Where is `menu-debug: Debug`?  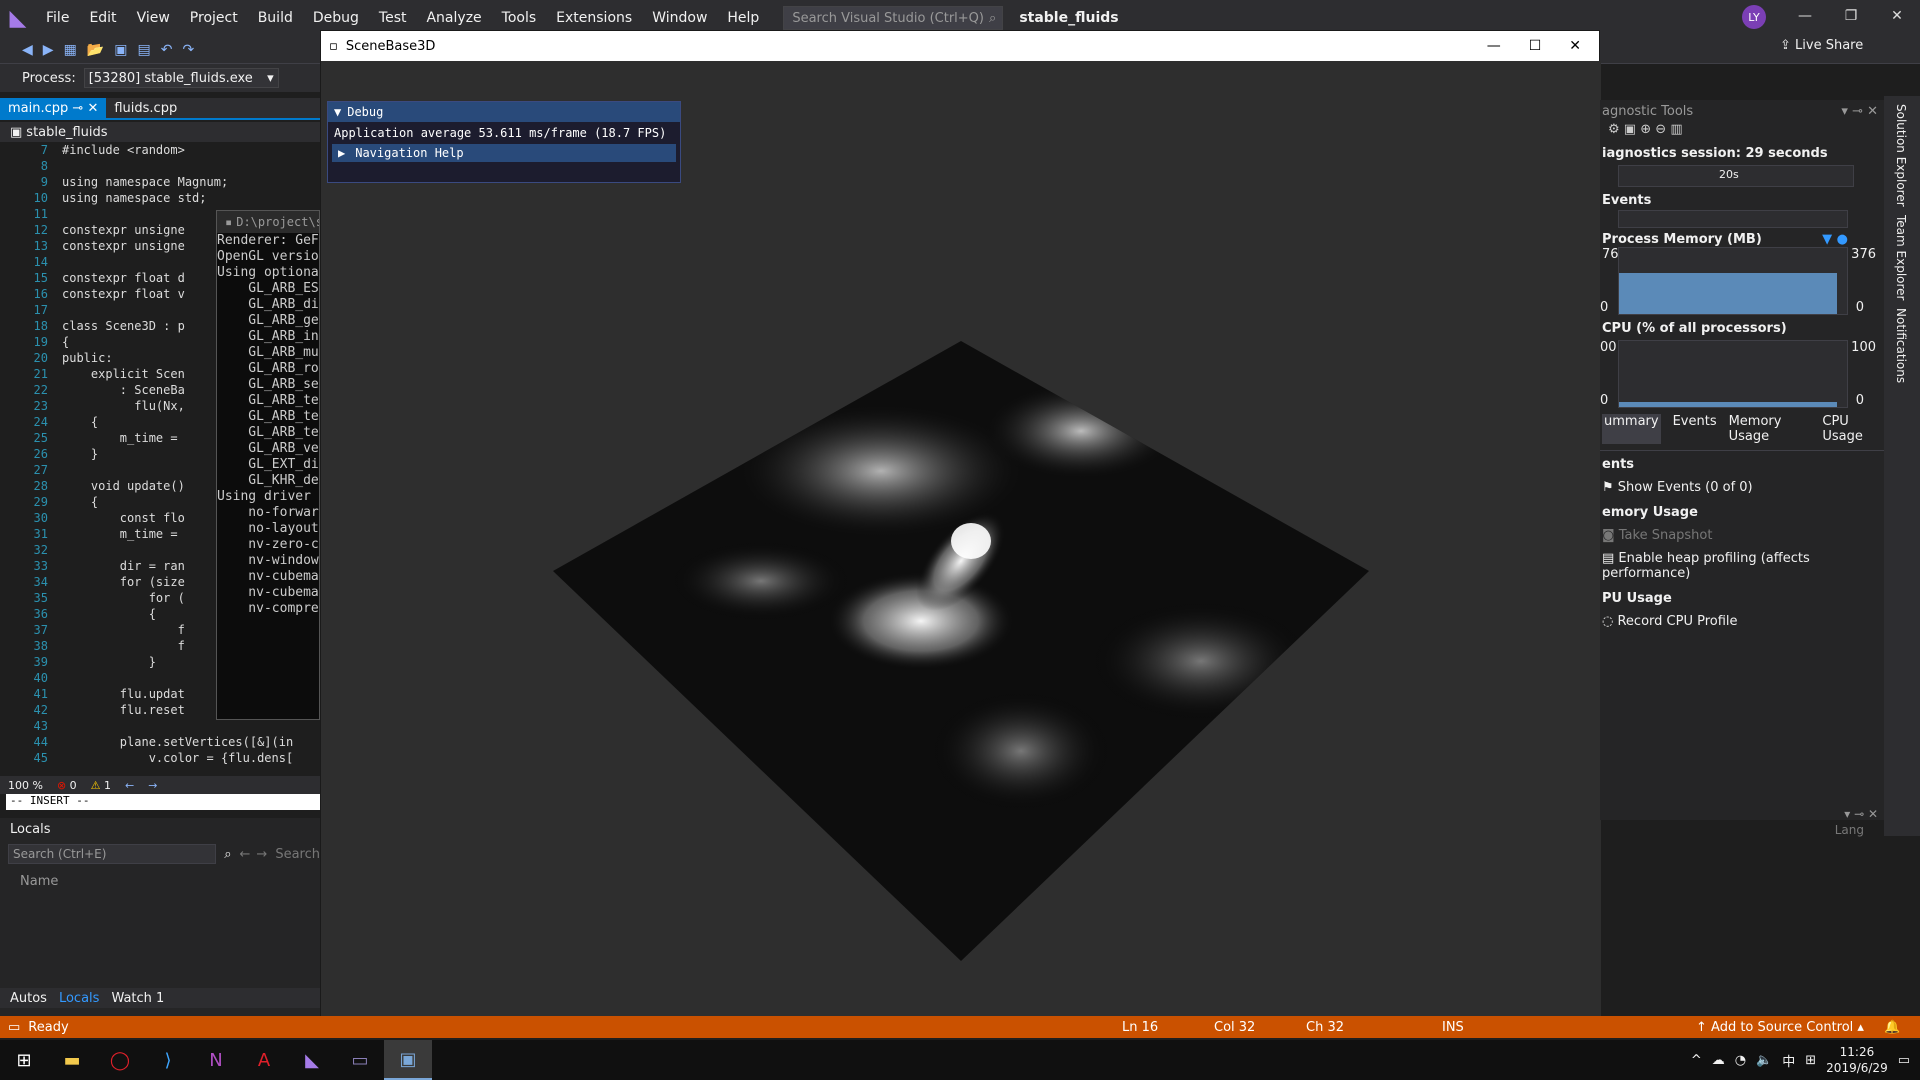 menu-debug: Debug is located at coordinates (336, 18).